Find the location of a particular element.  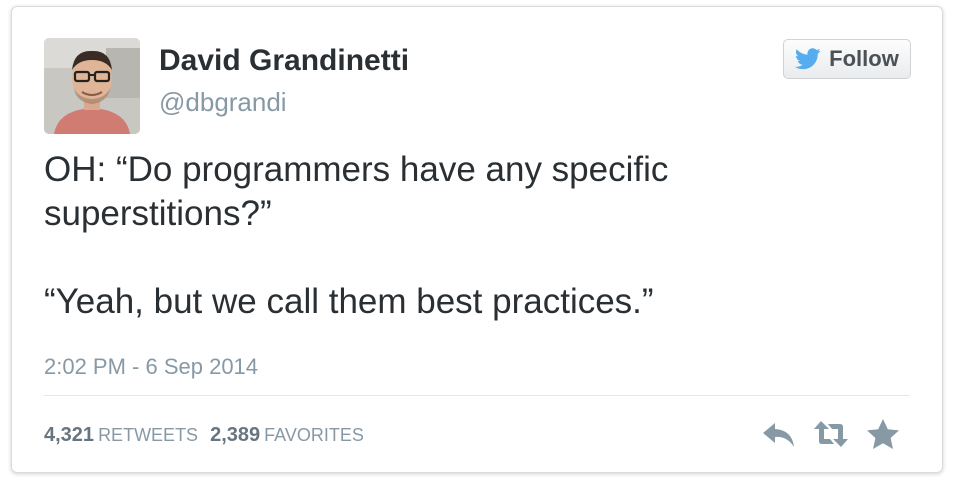

tweet-line: OH: “Do programmers have any specific is located at coordinates (356, 169).